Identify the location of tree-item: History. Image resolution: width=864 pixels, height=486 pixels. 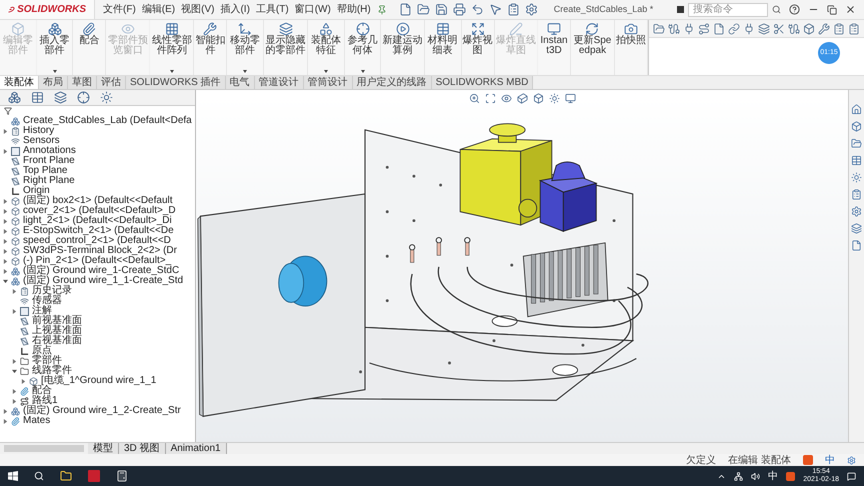
(38, 131).